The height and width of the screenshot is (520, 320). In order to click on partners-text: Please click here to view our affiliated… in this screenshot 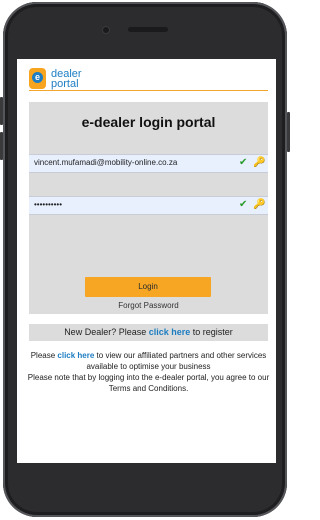, I will do `click(148, 361)`.